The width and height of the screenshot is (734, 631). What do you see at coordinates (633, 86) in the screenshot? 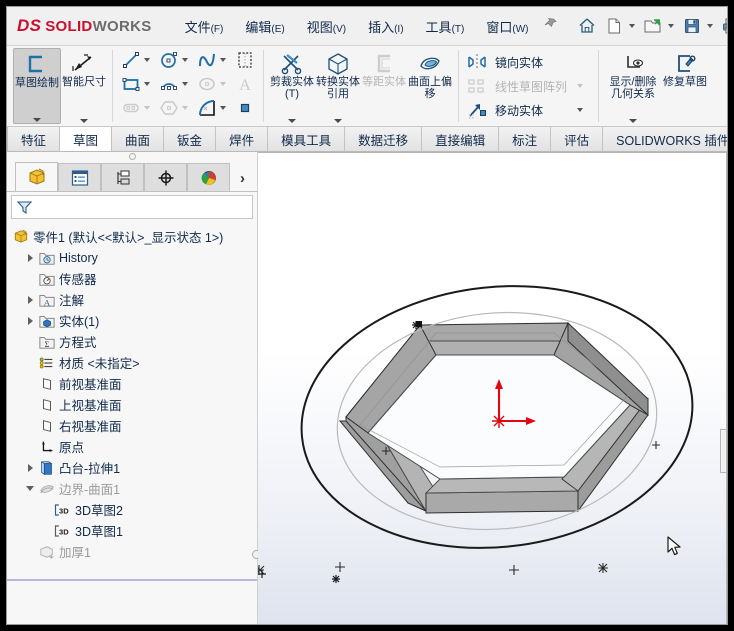
I see `display-delete-relations-button: 显示/删除几何关系` at bounding box center [633, 86].